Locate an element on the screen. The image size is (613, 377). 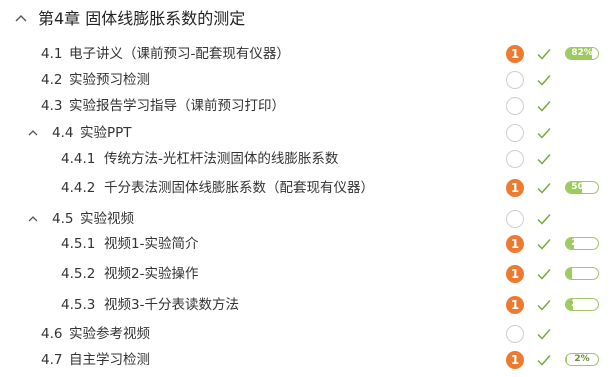
section-title: 千分表法测固体线膨胀系数（配套现有仪器） is located at coordinates (239, 188).